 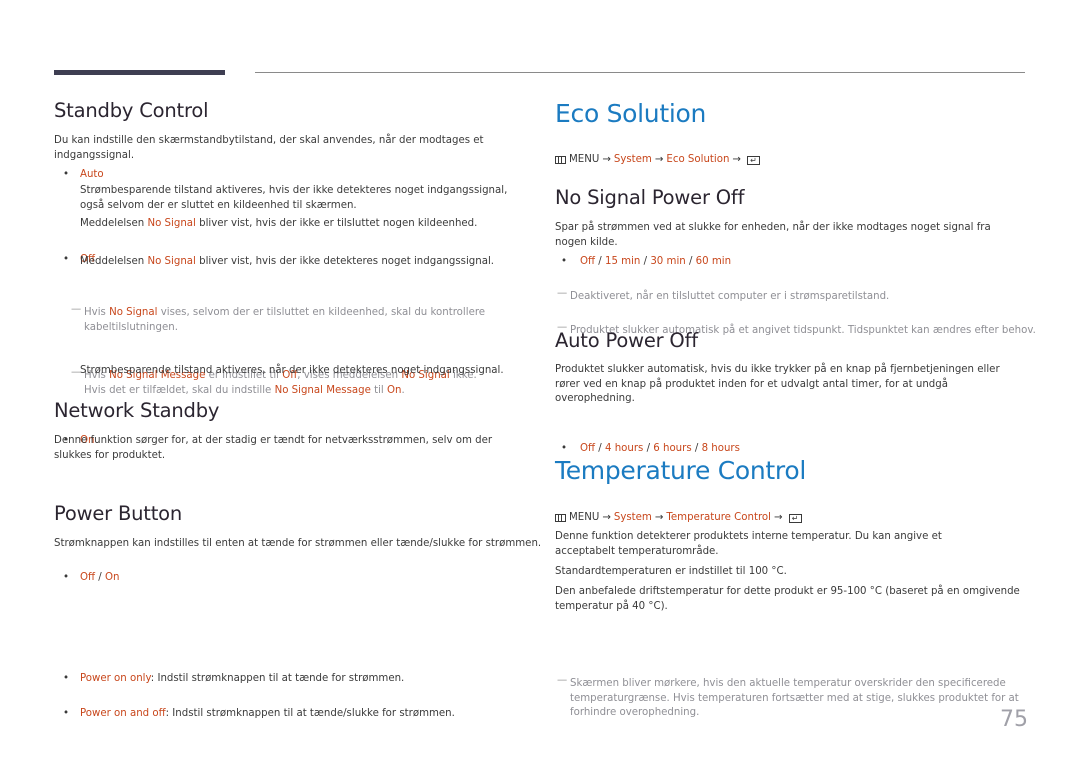 I want to click on page-number: 75, so click(x=1014, y=719).